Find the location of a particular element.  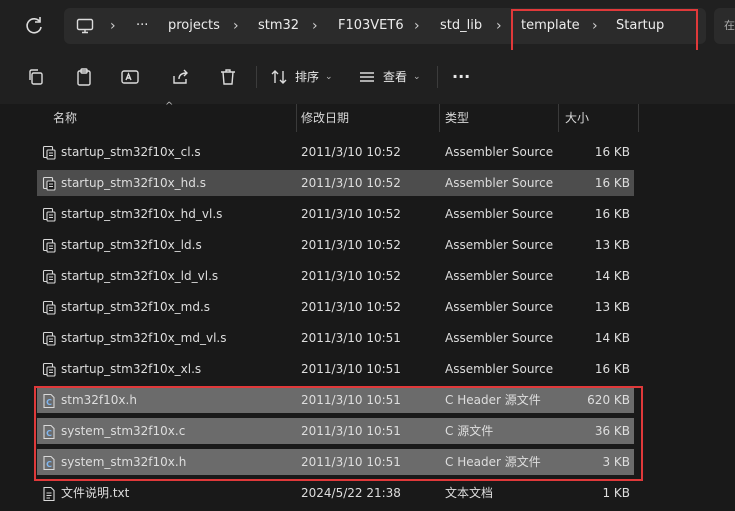

file-type: 文本文档 is located at coordinates (469, 493).